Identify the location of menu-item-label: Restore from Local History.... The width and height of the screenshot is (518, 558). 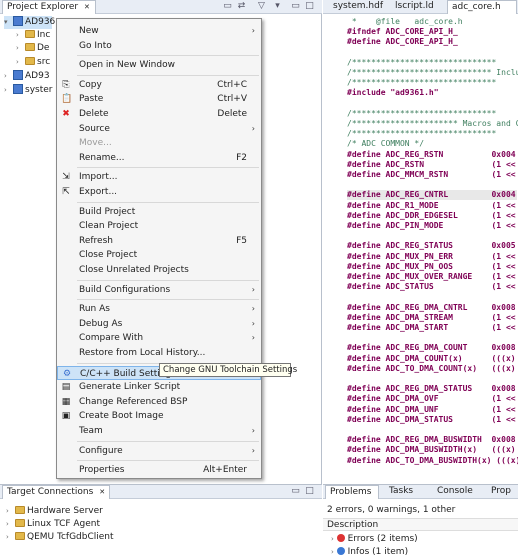
(142, 353).